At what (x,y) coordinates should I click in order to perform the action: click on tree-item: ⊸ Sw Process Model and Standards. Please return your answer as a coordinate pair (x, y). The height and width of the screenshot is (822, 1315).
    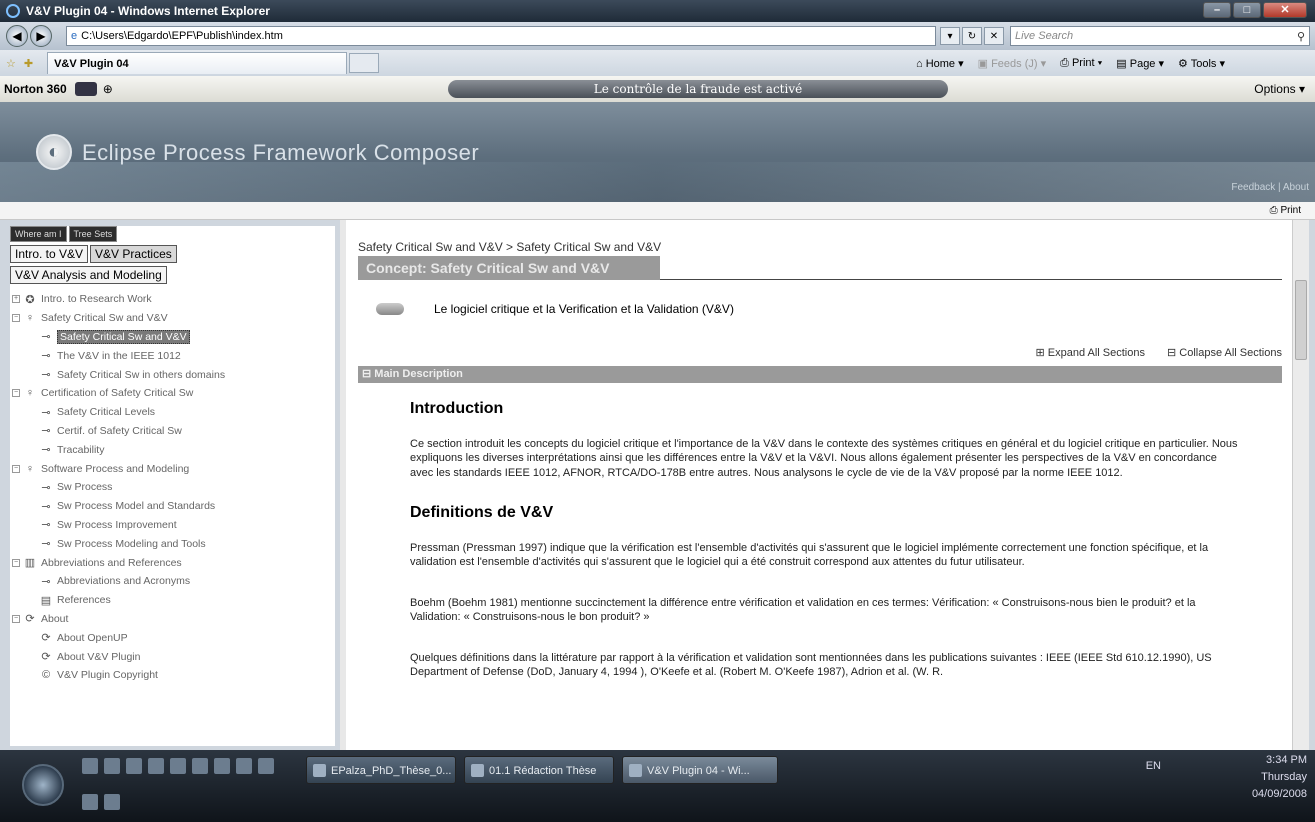
    Looking at the image, I should click on (172, 506).